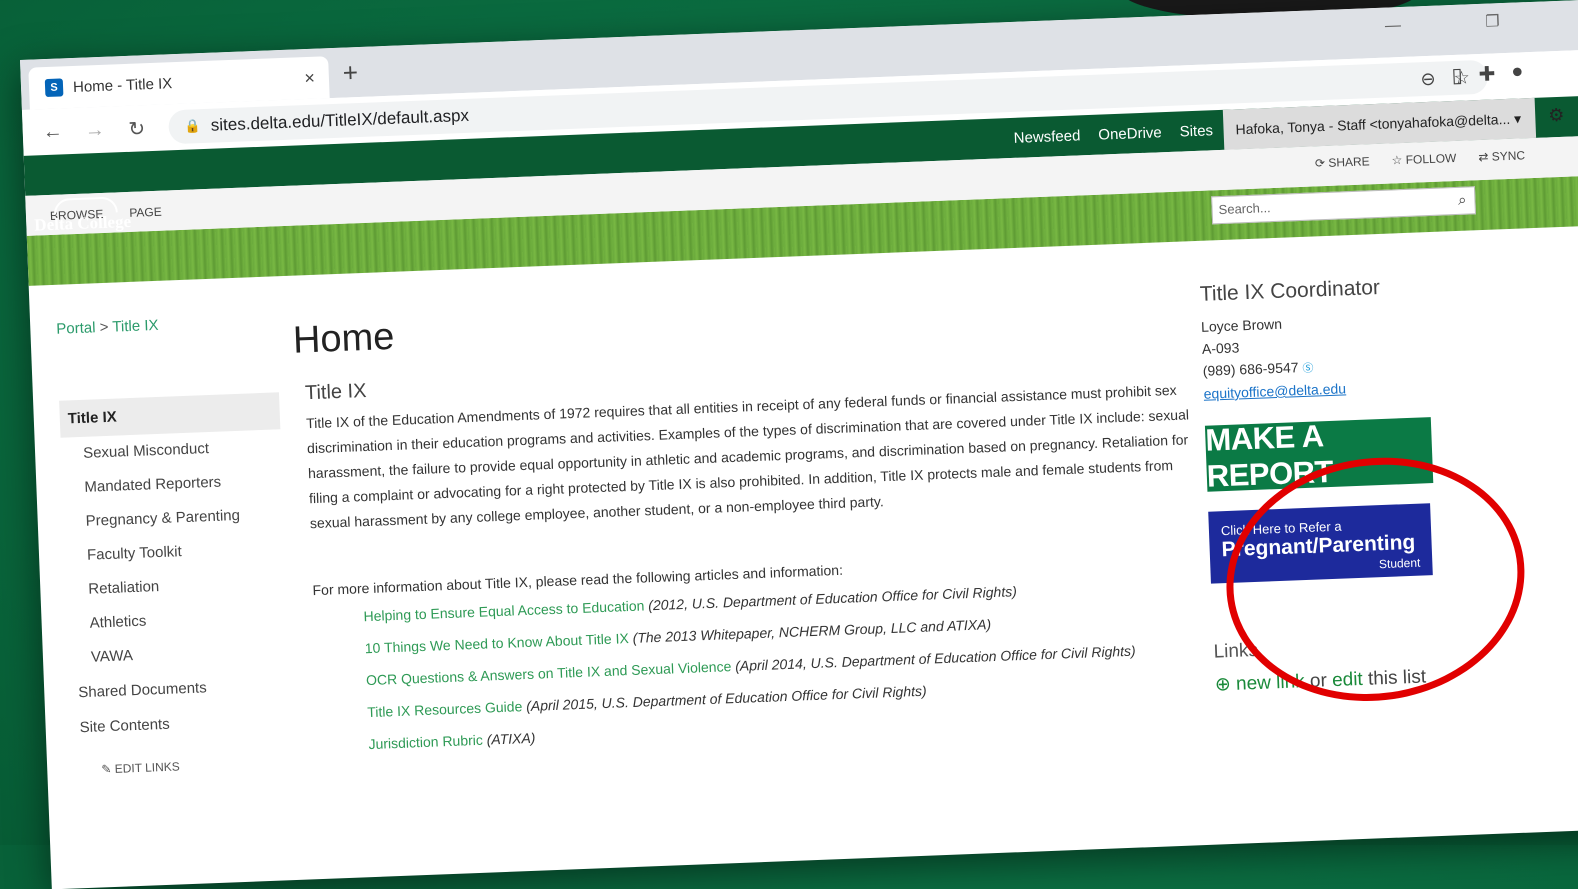 This screenshot has width=1578, height=889. I want to click on new-tab-button: +, so click(350, 73).